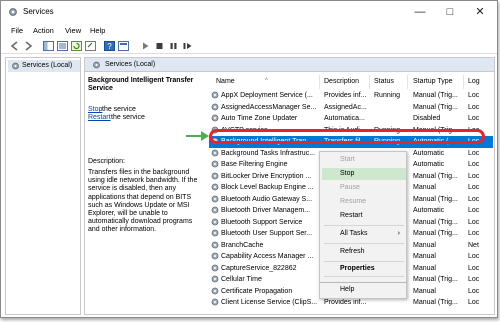 This screenshot has width=500, height=322. I want to click on stop-service-link: Stop, so click(95, 109).